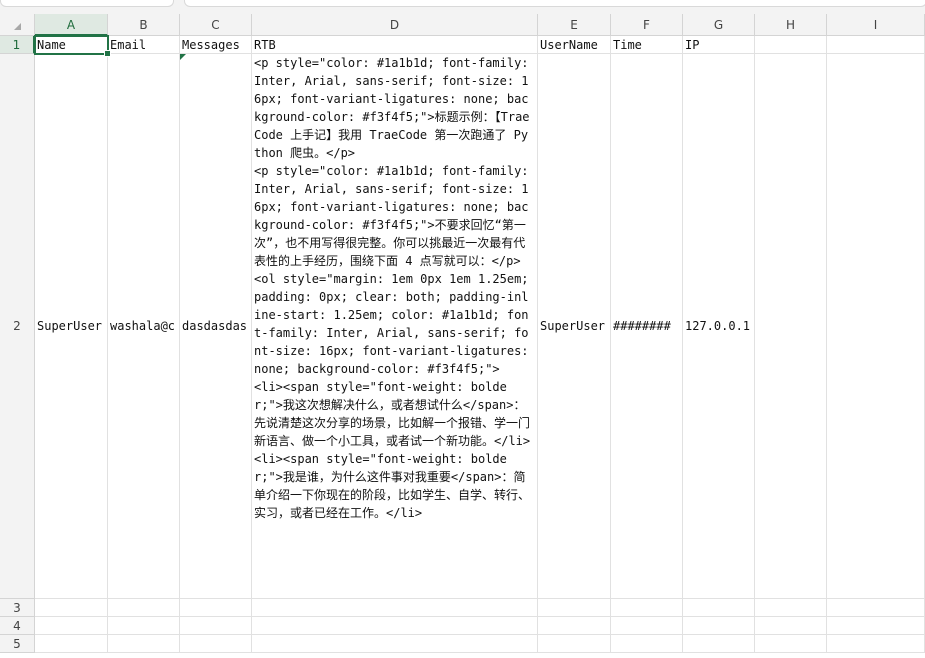  I want to click on col-header-a: A, so click(71, 25).